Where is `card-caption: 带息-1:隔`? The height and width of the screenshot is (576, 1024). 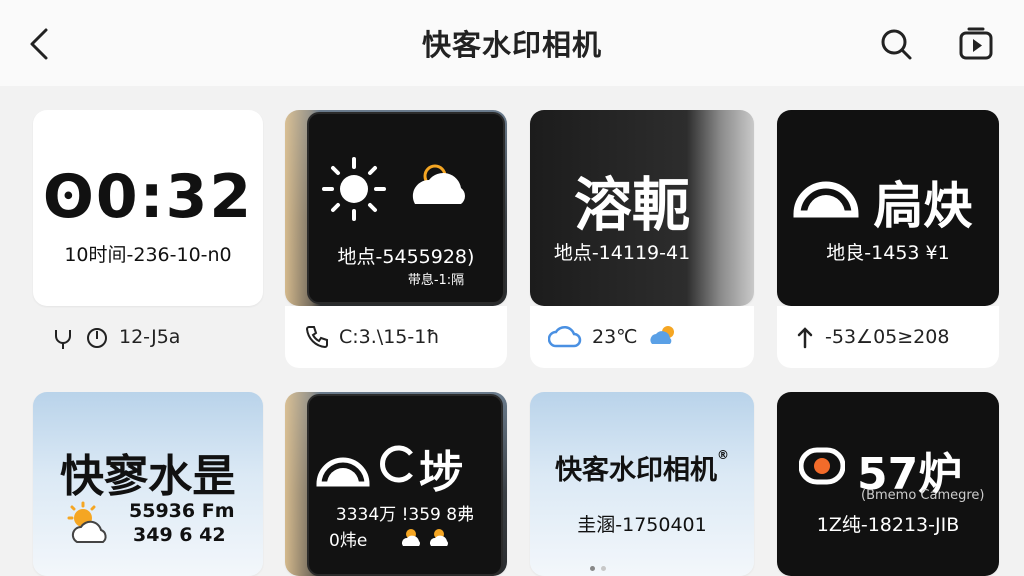
card-caption: 带息-1:隔 is located at coordinates (436, 280).